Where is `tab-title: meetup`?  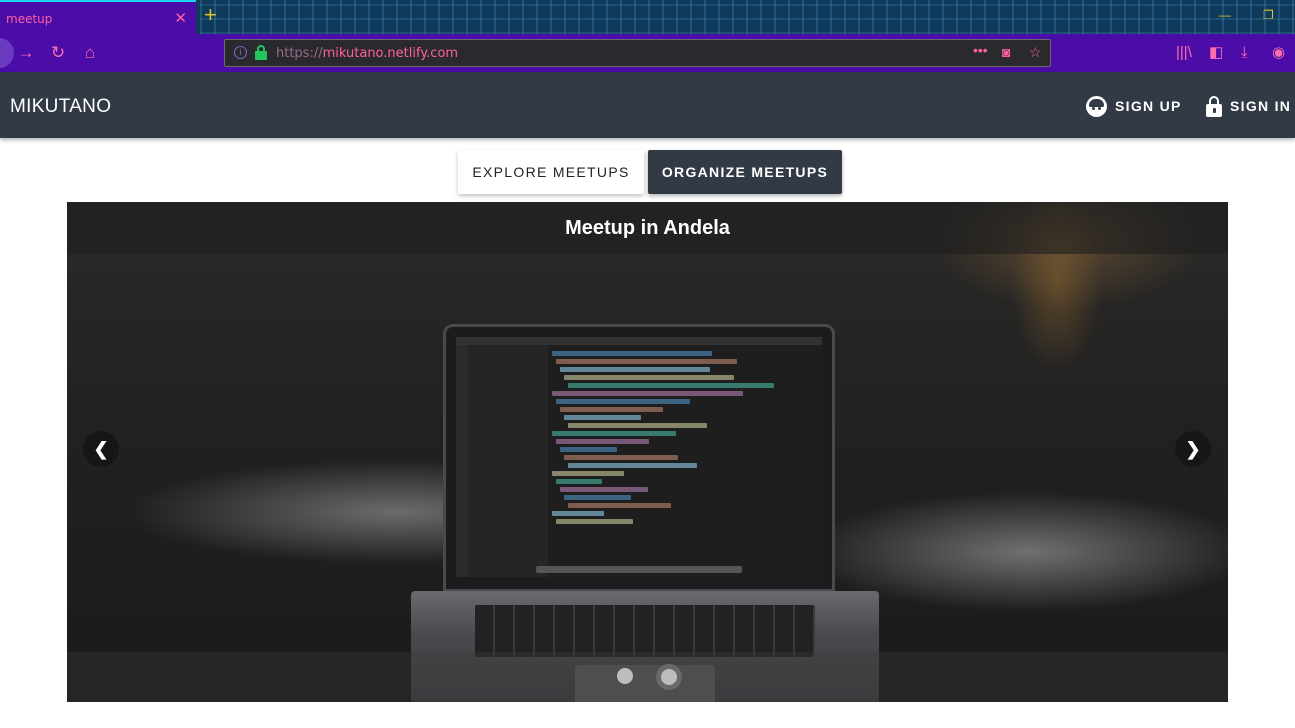
tab-title: meetup is located at coordinates (29, 19).